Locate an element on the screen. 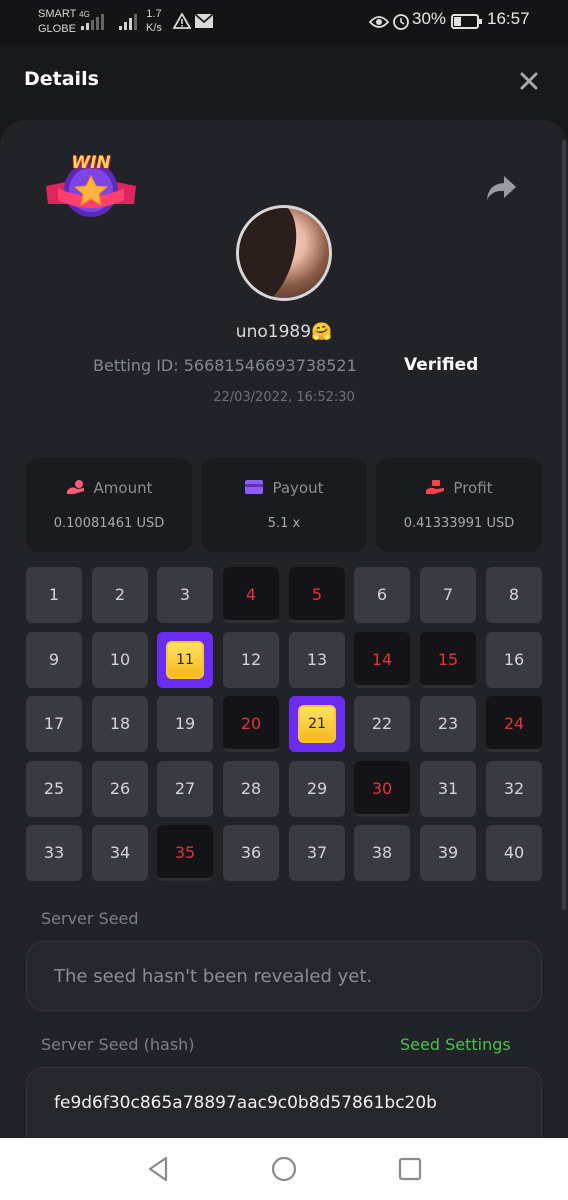 This screenshot has height=1200, width=568. amount-value: 0.10081461 USD is located at coordinates (109, 523).